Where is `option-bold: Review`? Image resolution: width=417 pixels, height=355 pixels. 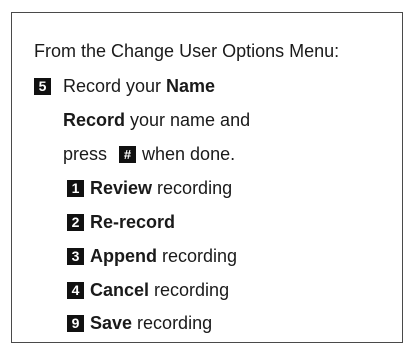
option-bold: Review is located at coordinates (121, 188).